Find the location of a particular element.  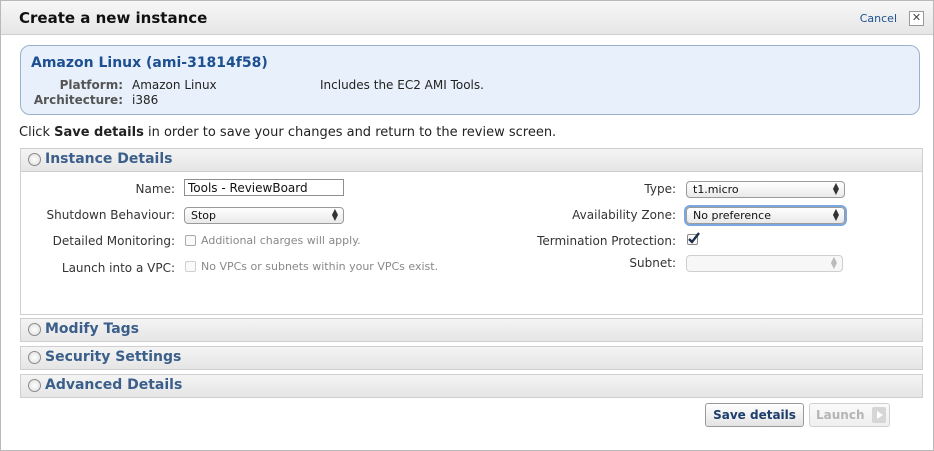

termination-checkbox is located at coordinates (693, 238).